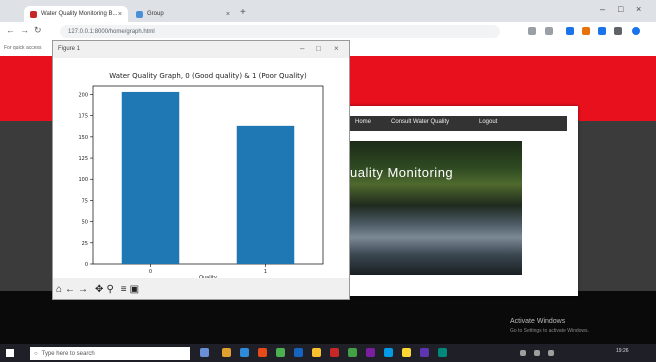 This screenshot has width=656, height=362. I want to click on bookmark-star-icon, so click(532, 31).